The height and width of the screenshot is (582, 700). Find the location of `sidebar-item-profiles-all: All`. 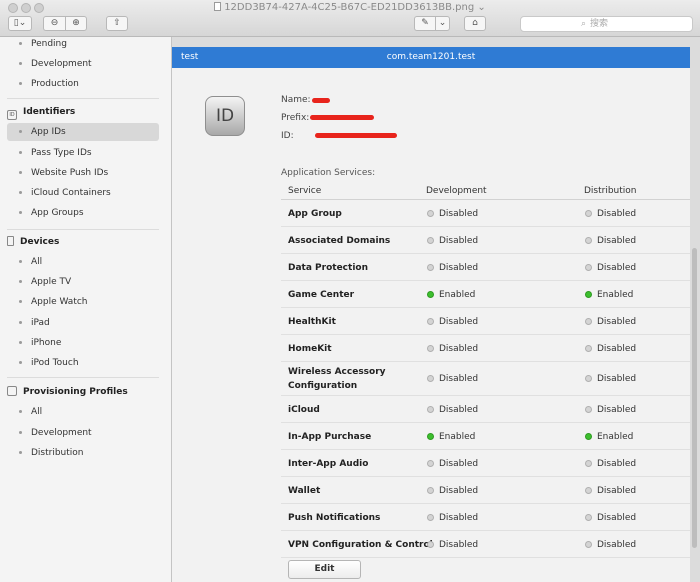

sidebar-item-profiles-all: All is located at coordinates (30, 412).